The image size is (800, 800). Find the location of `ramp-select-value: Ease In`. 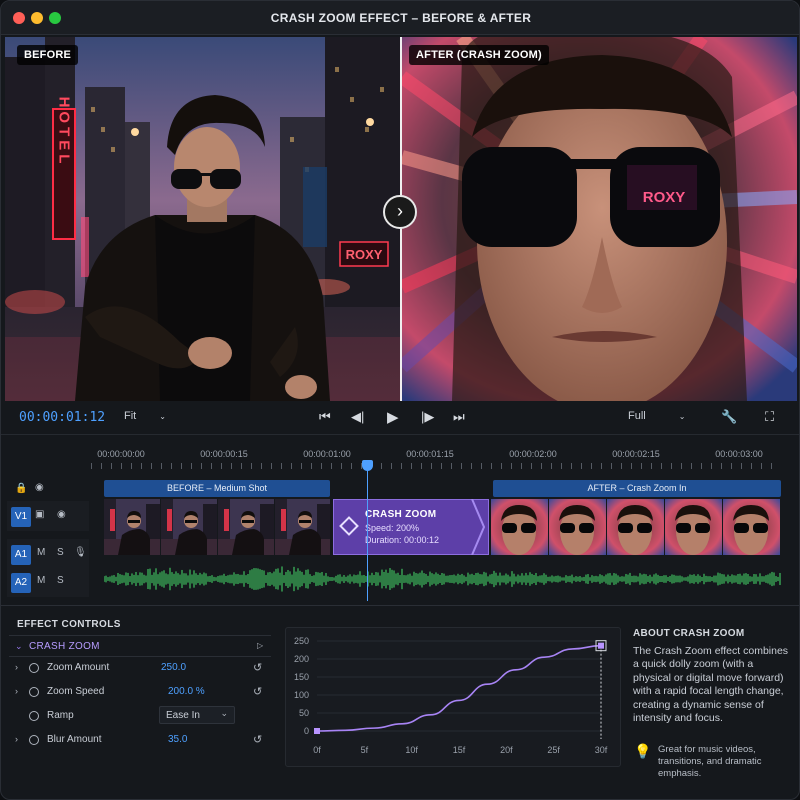

ramp-select-value: Ease In is located at coordinates (183, 715).